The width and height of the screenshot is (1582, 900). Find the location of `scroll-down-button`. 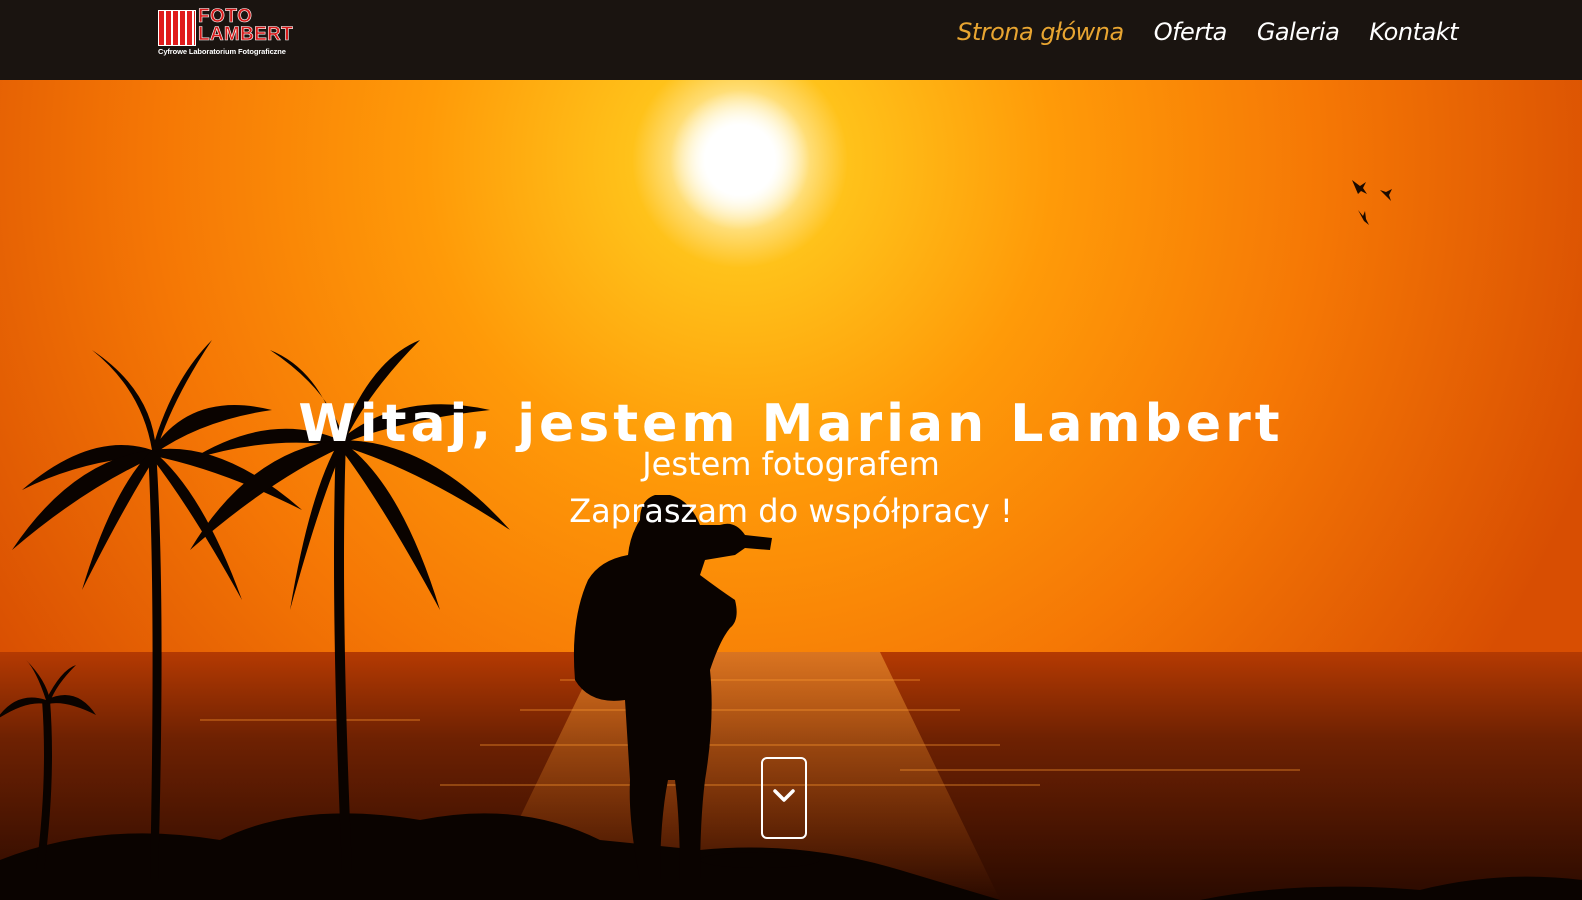

scroll-down-button is located at coordinates (784, 798).